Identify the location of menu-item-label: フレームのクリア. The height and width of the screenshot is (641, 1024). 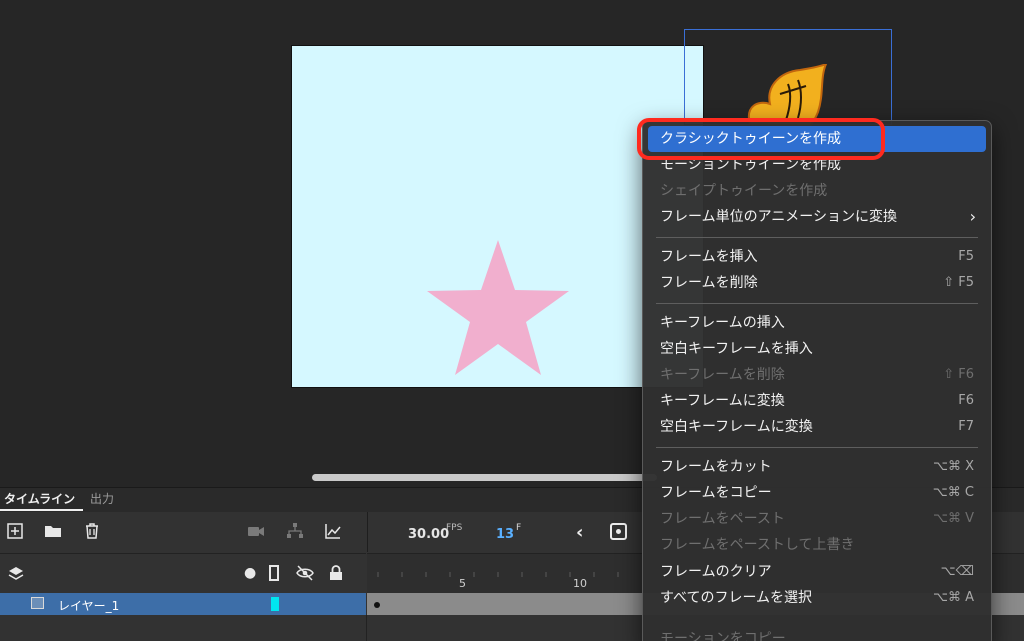
(716, 572).